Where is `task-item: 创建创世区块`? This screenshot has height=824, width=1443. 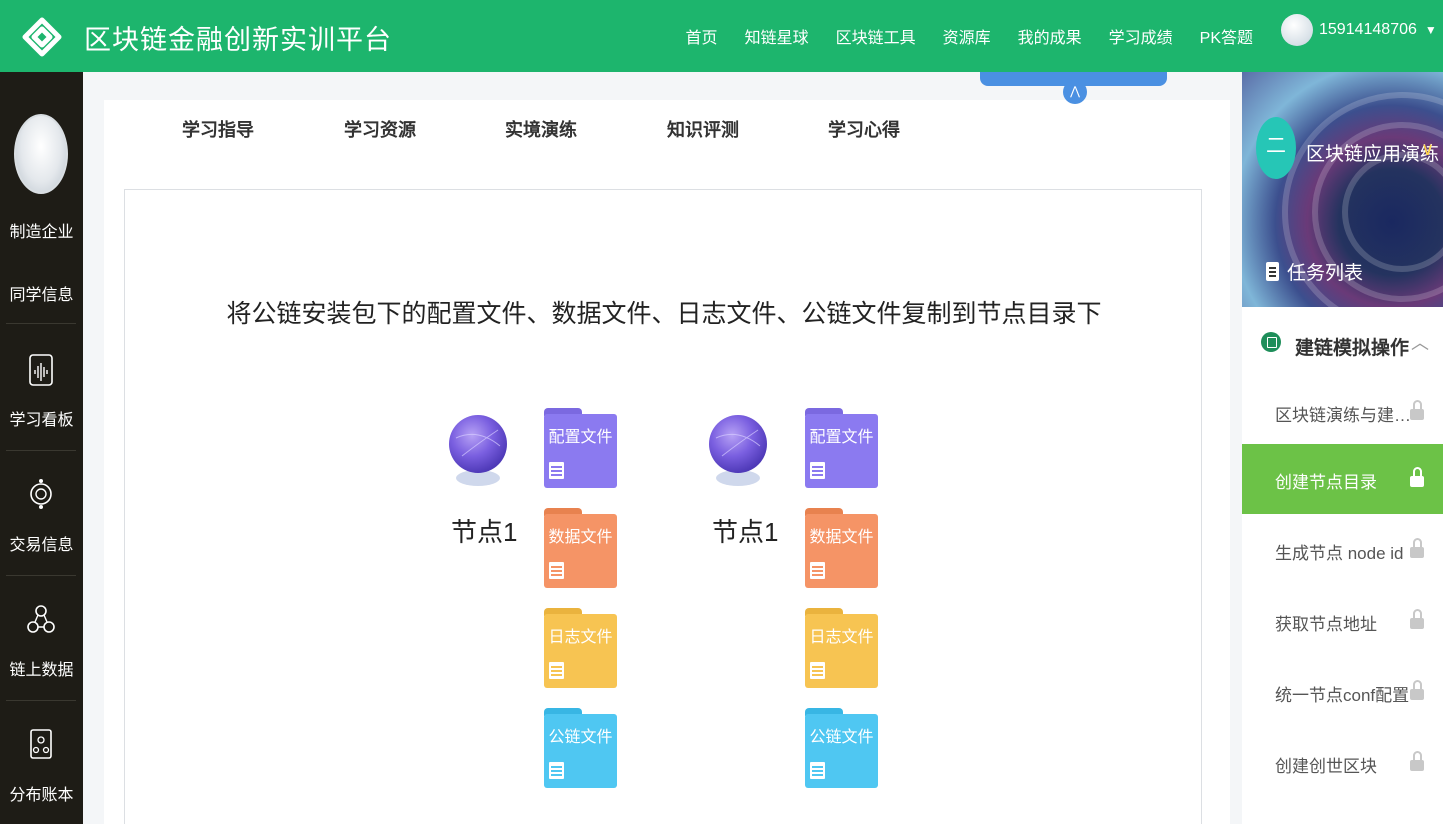 task-item: 创建创世区块 is located at coordinates (1342, 763).